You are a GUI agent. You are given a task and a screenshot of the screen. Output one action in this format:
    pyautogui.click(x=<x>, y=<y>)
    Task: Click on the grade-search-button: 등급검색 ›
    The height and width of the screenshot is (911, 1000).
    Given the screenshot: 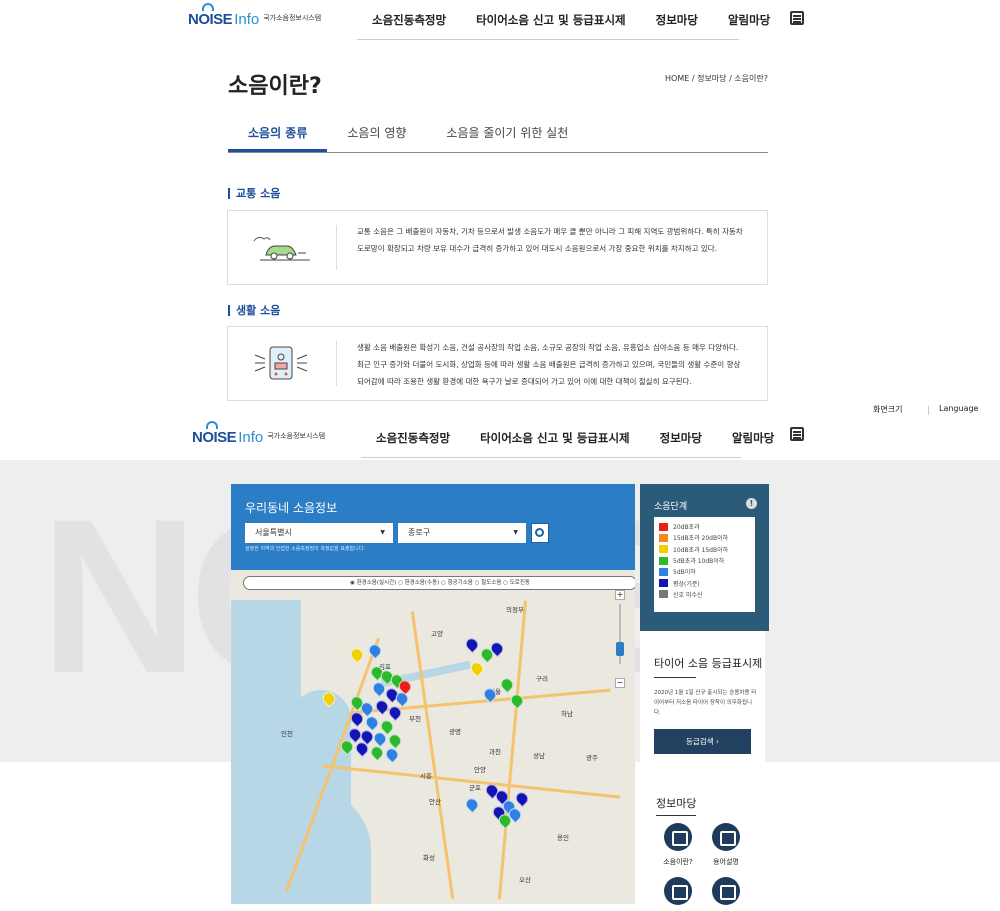 What is the action you would take?
    pyautogui.click(x=702, y=741)
    